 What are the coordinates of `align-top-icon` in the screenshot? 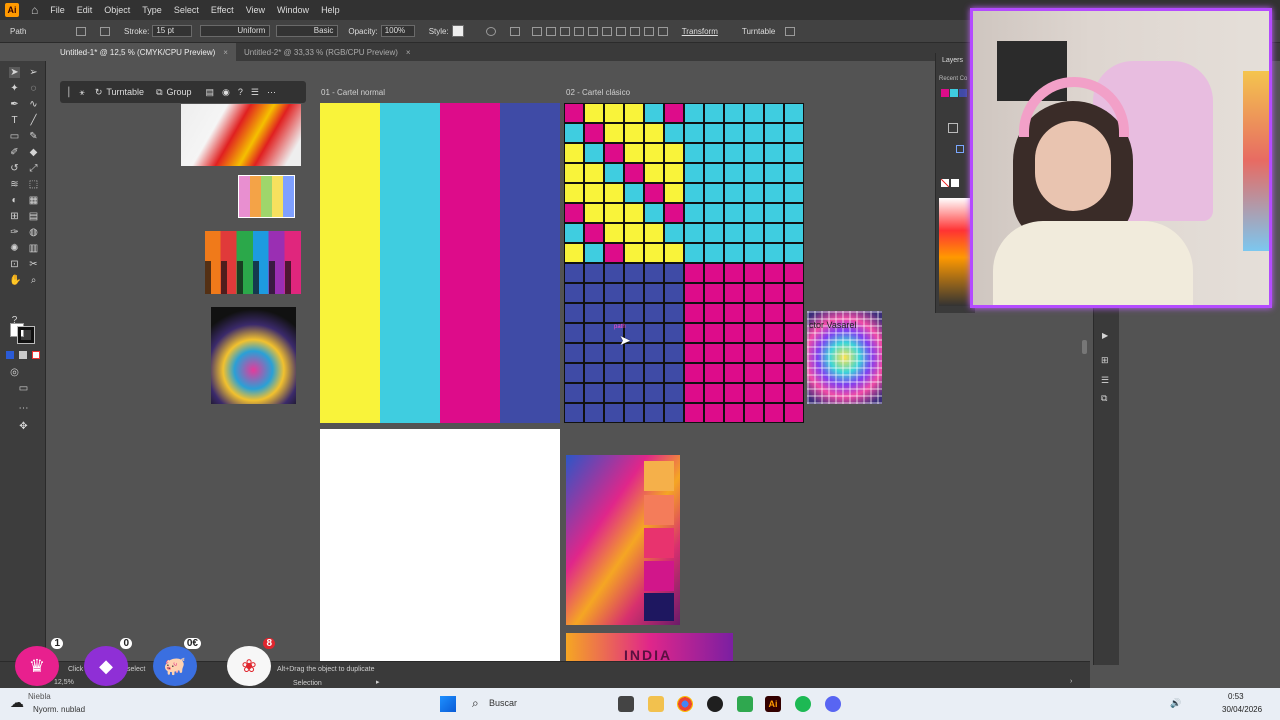 It's located at (578, 31).